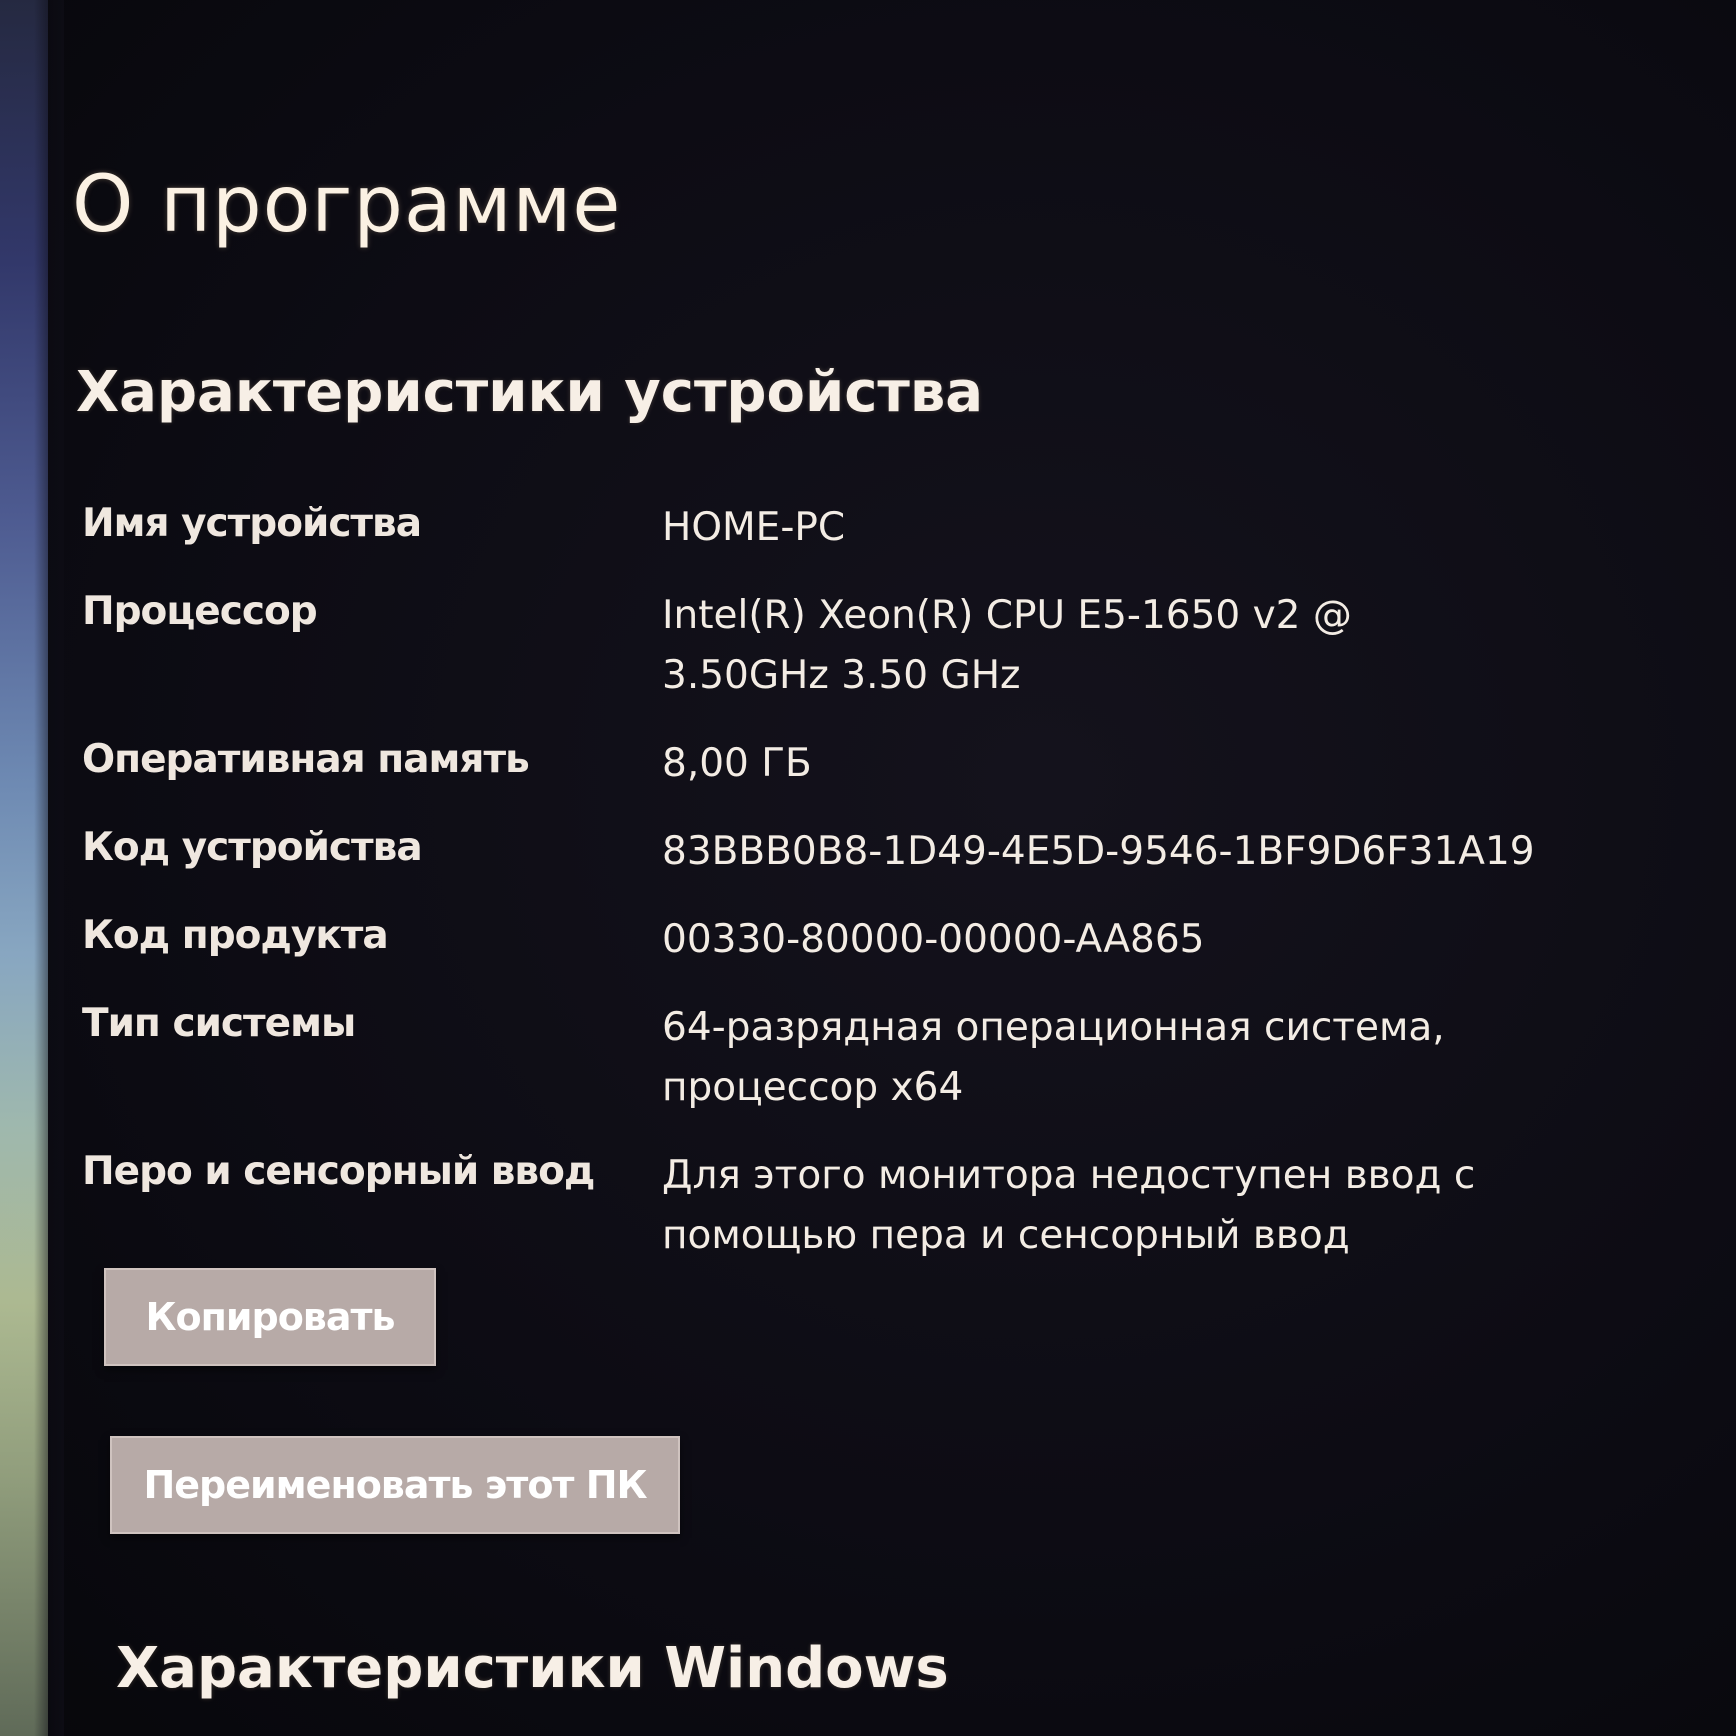 This screenshot has width=1736, height=1736. Describe the element at coordinates (862, 528) in the screenshot. I see `spec-row-device-name: Имя устройства HOME-PC` at that location.